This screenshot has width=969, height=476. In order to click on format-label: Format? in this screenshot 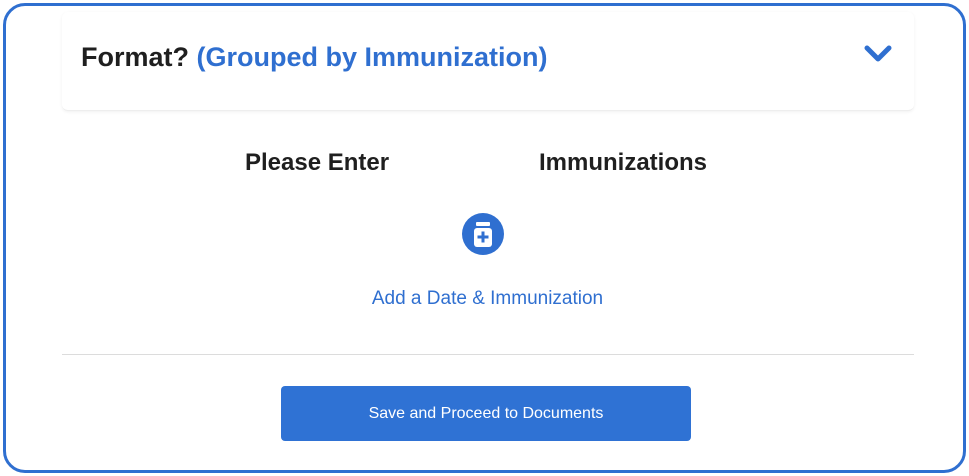, I will do `click(135, 57)`.